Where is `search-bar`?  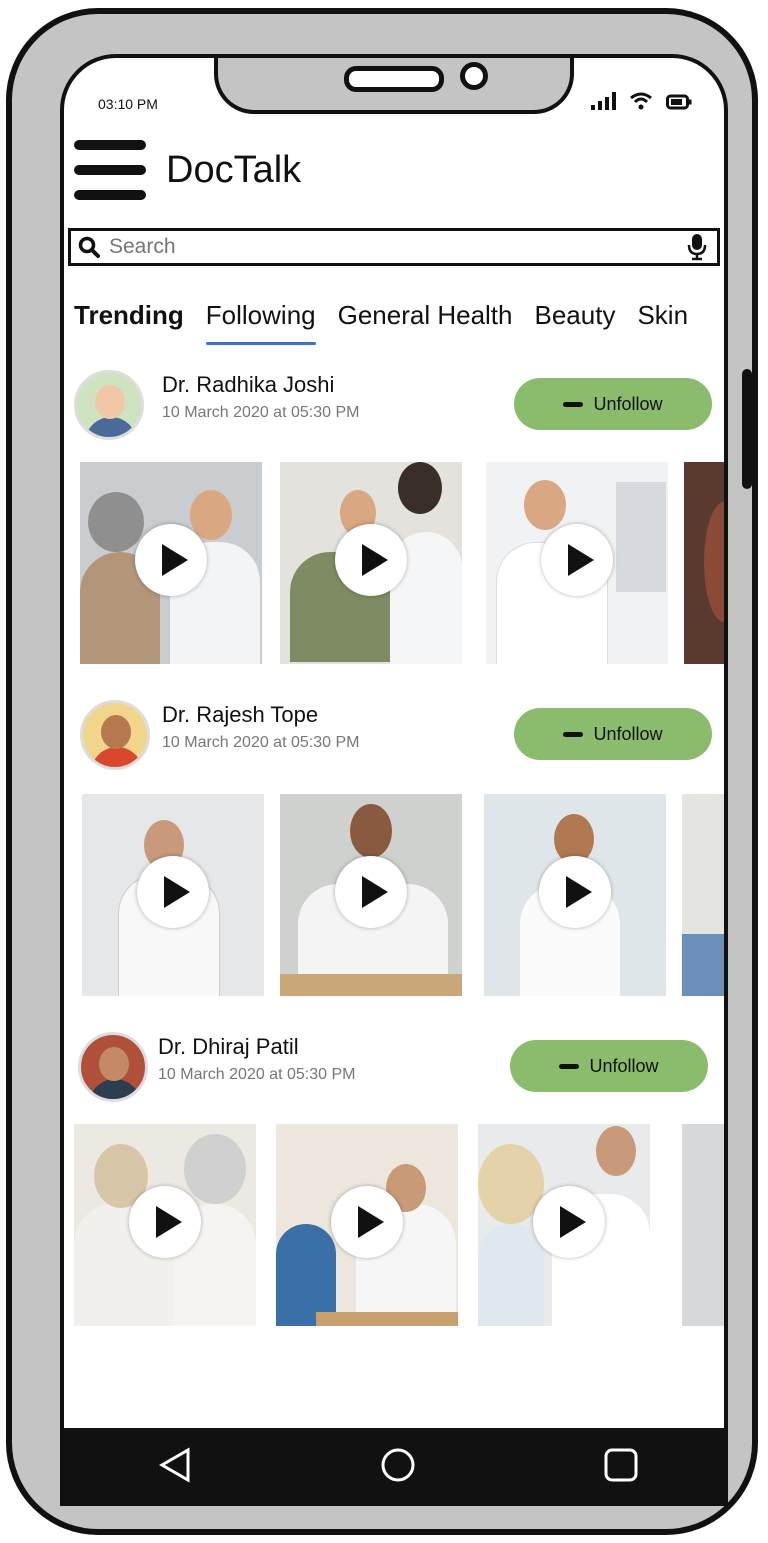 search-bar is located at coordinates (394, 247).